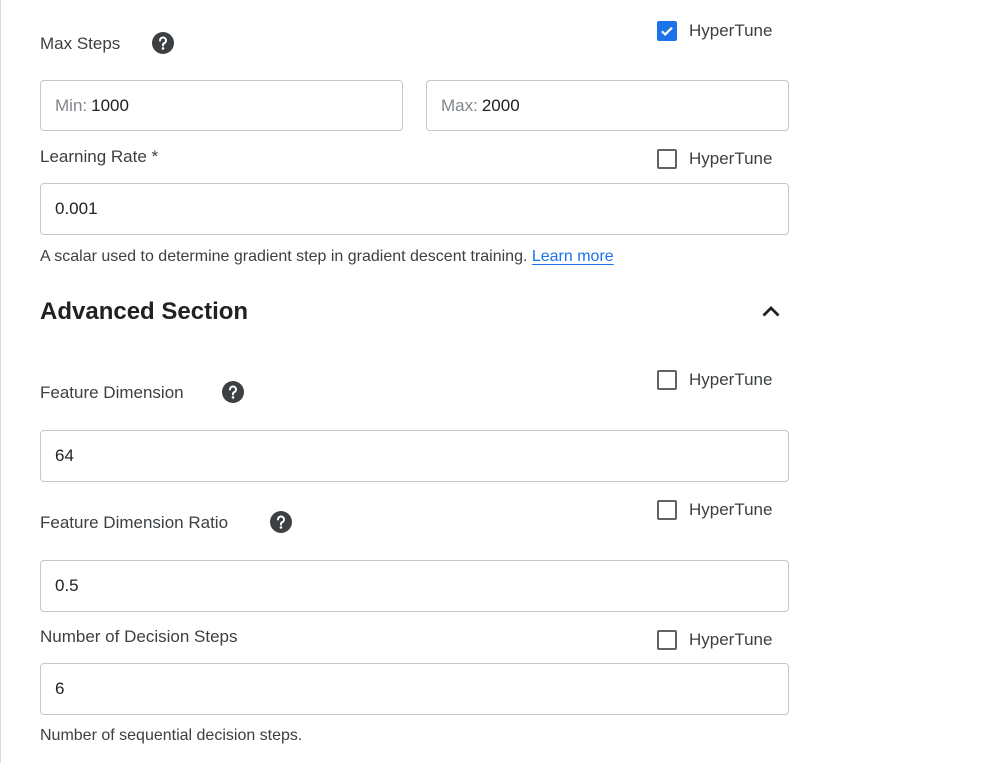 This screenshot has height=763, width=1000. What do you see at coordinates (771, 312) in the screenshot?
I see `chevron-up-icon` at bounding box center [771, 312].